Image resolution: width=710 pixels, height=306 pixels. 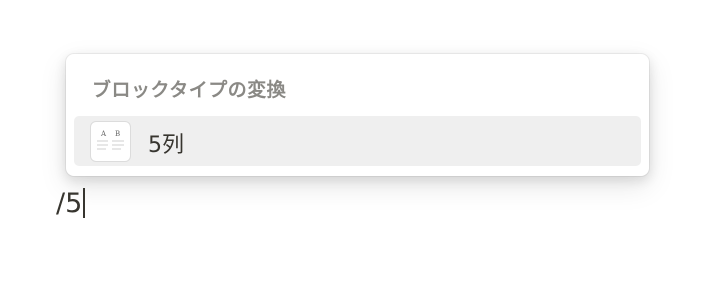 What do you see at coordinates (357, 141) in the screenshot?
I see `menu-item-5-columns: A B 5列` at bounding box center [357, 141].